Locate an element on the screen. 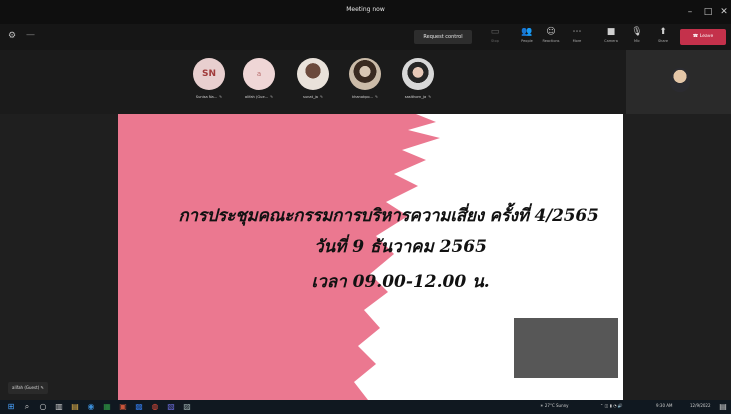  word-icon: ▩ is located at coordinates (139, 407).